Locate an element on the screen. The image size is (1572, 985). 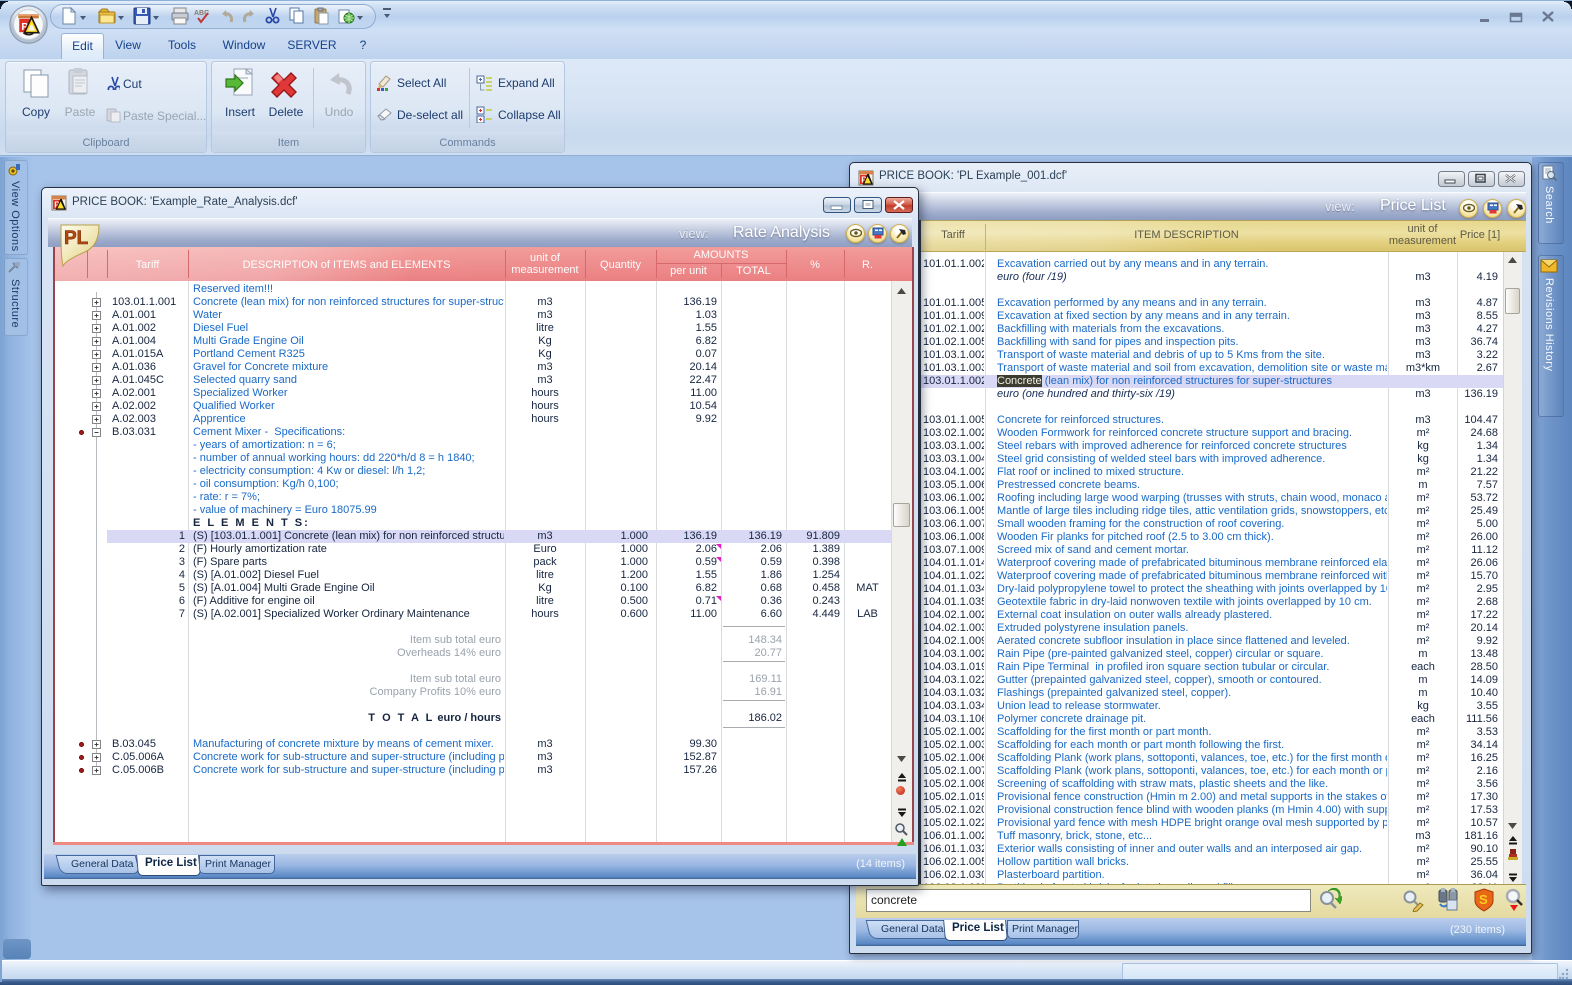
svg-text: PL is located at coordinates (76, 238).